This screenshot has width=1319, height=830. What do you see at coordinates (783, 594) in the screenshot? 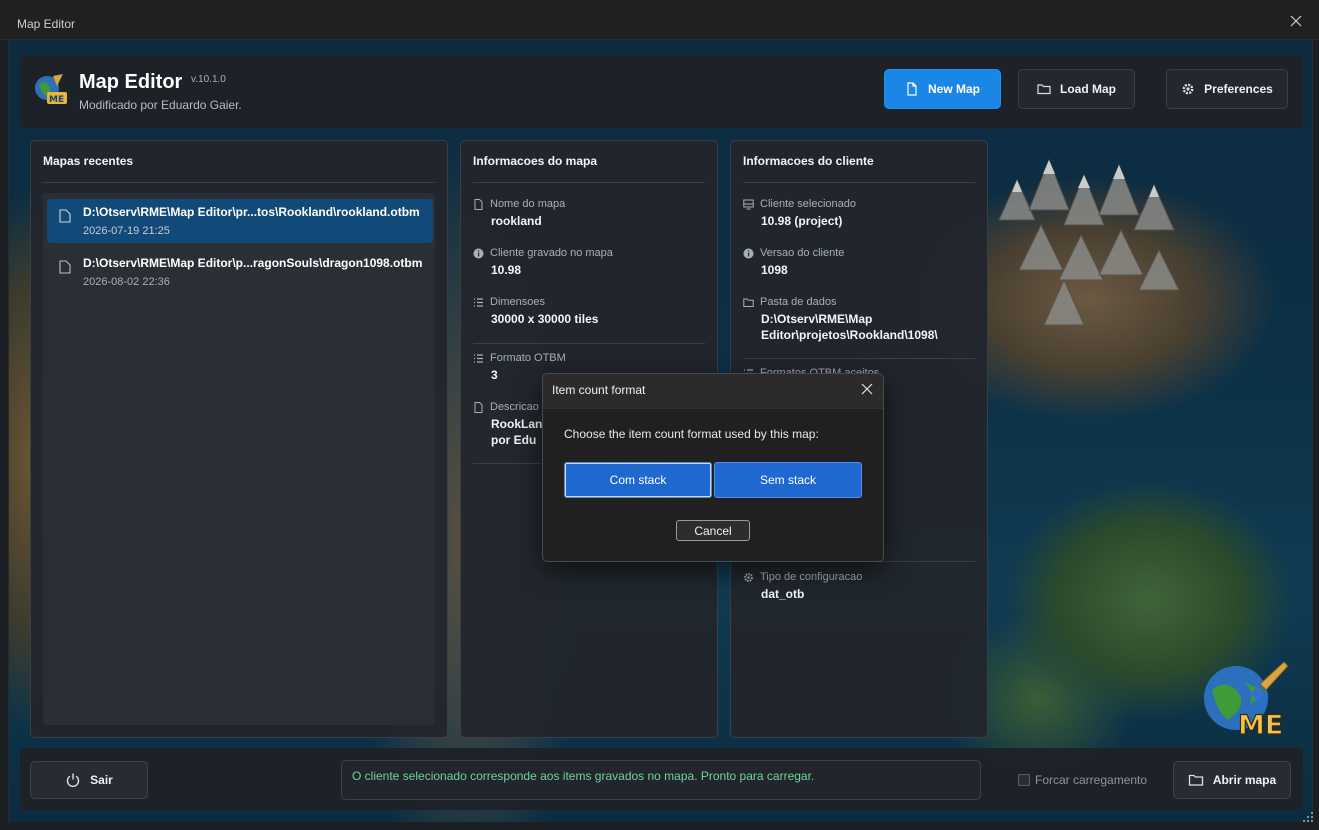
I see `config-type-value: dat_otb` at bounding box center [783, 594].